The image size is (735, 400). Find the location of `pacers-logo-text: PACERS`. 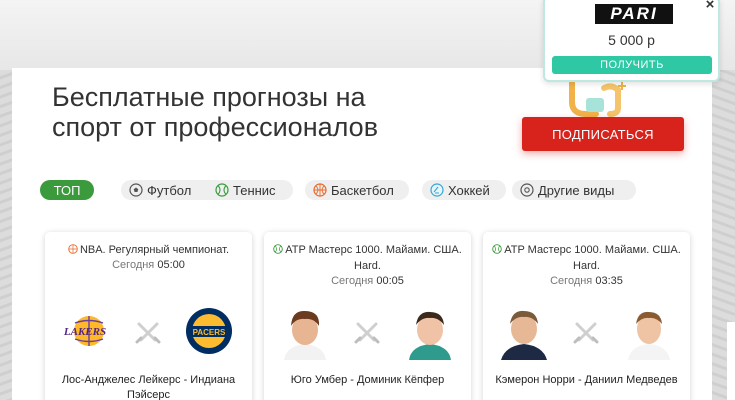

pacers-logo-text: PACERS is located at coordinates (209, 332).